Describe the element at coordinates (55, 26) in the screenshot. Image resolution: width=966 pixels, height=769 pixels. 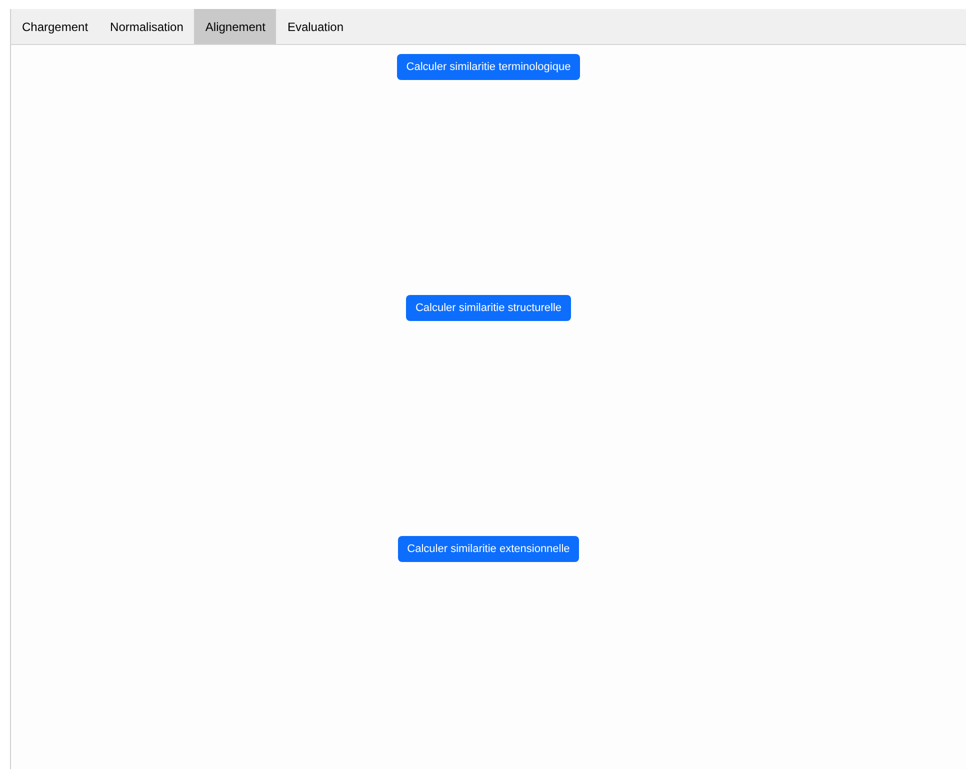
I see `tab: Chargement` at that location.